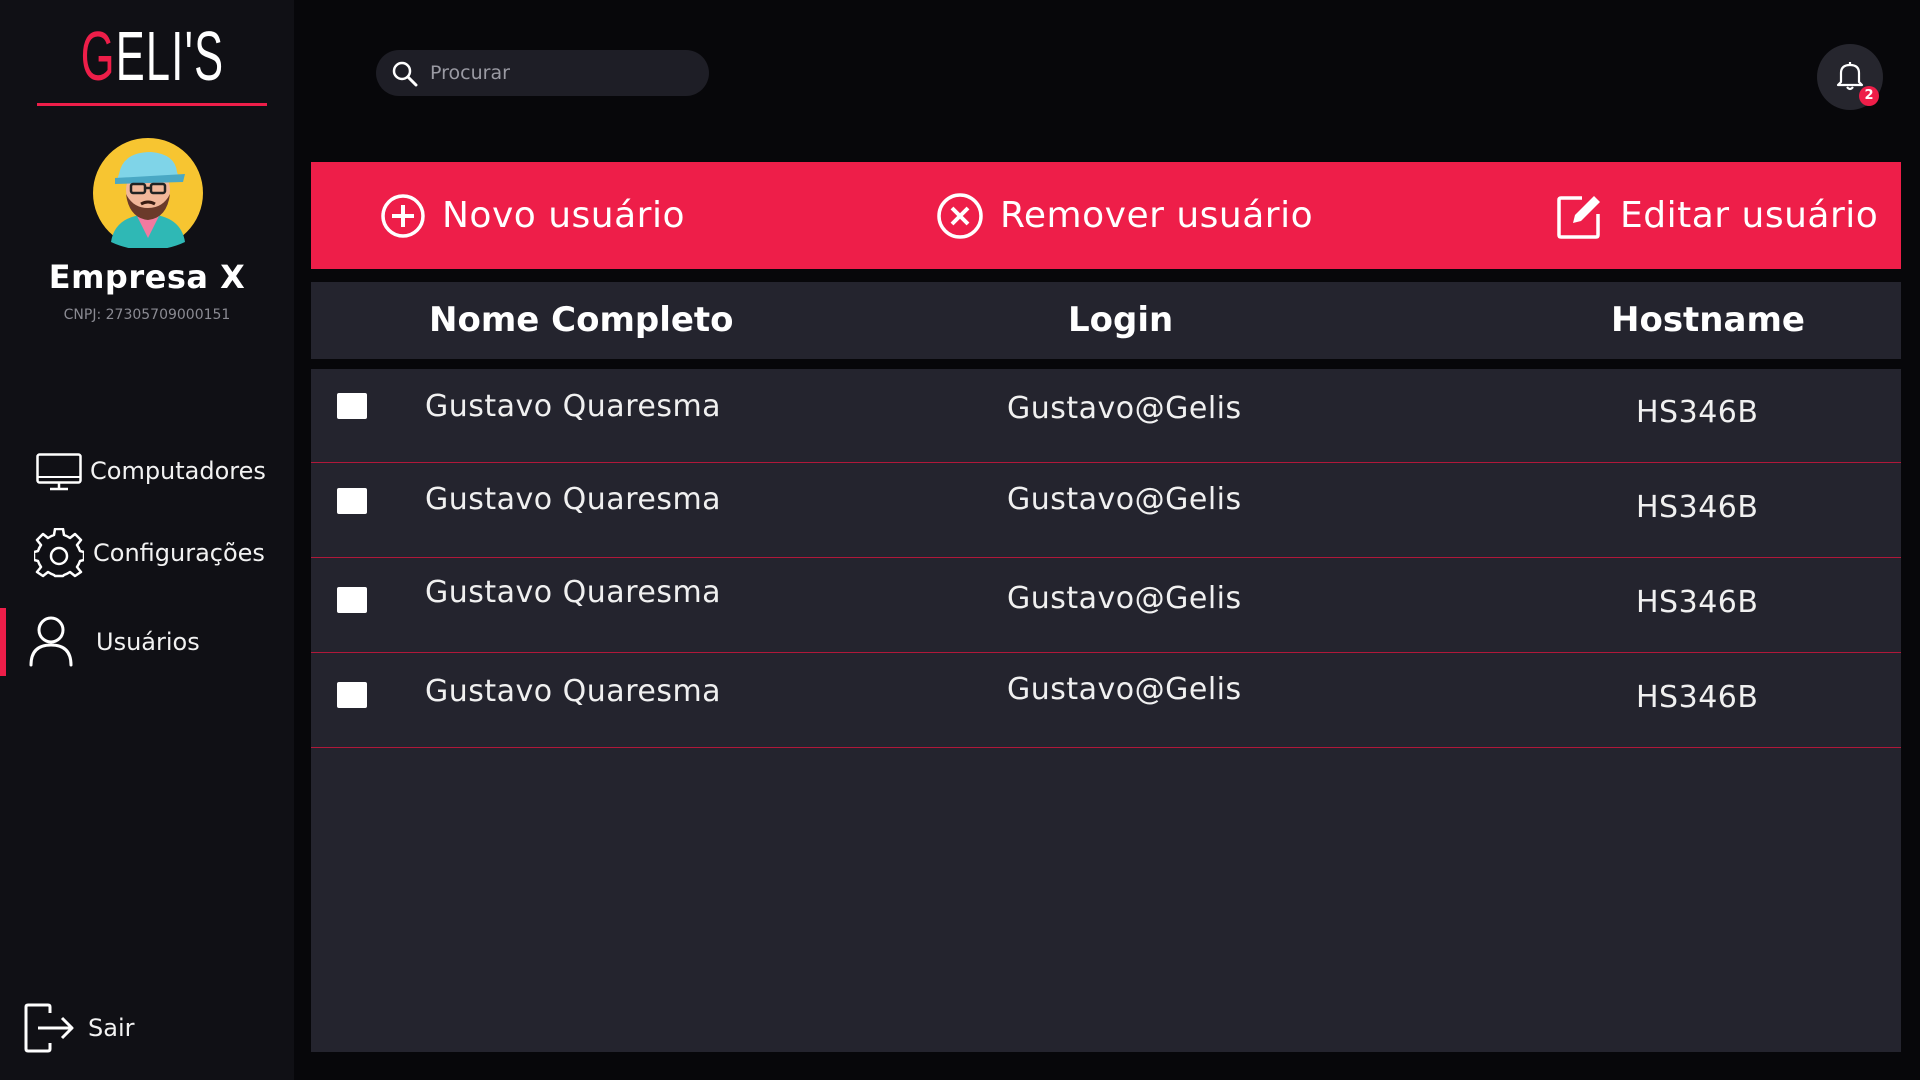  What do you see at coordinates (179, 553) in the screenshot?
I see `sidebar-item-label: Configurações` at bounding box center [179, 553].